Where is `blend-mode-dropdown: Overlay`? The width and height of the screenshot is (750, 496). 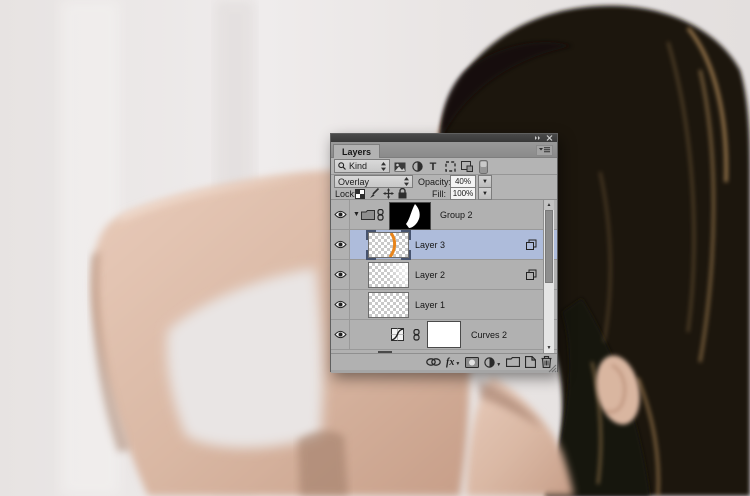 blend-mode-dropdown: Overlay is located at coordinates (373, 181).